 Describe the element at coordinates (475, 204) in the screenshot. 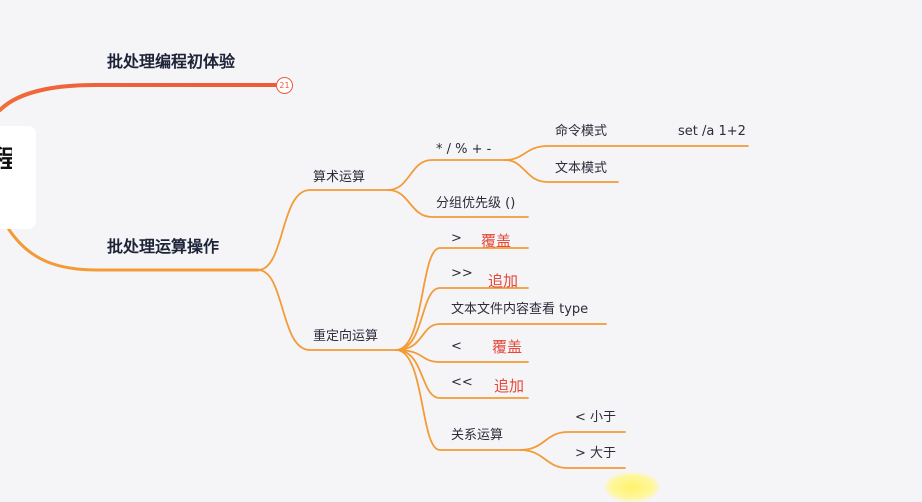

I see `node-group-priority: 分组优先级 ()` at that location.